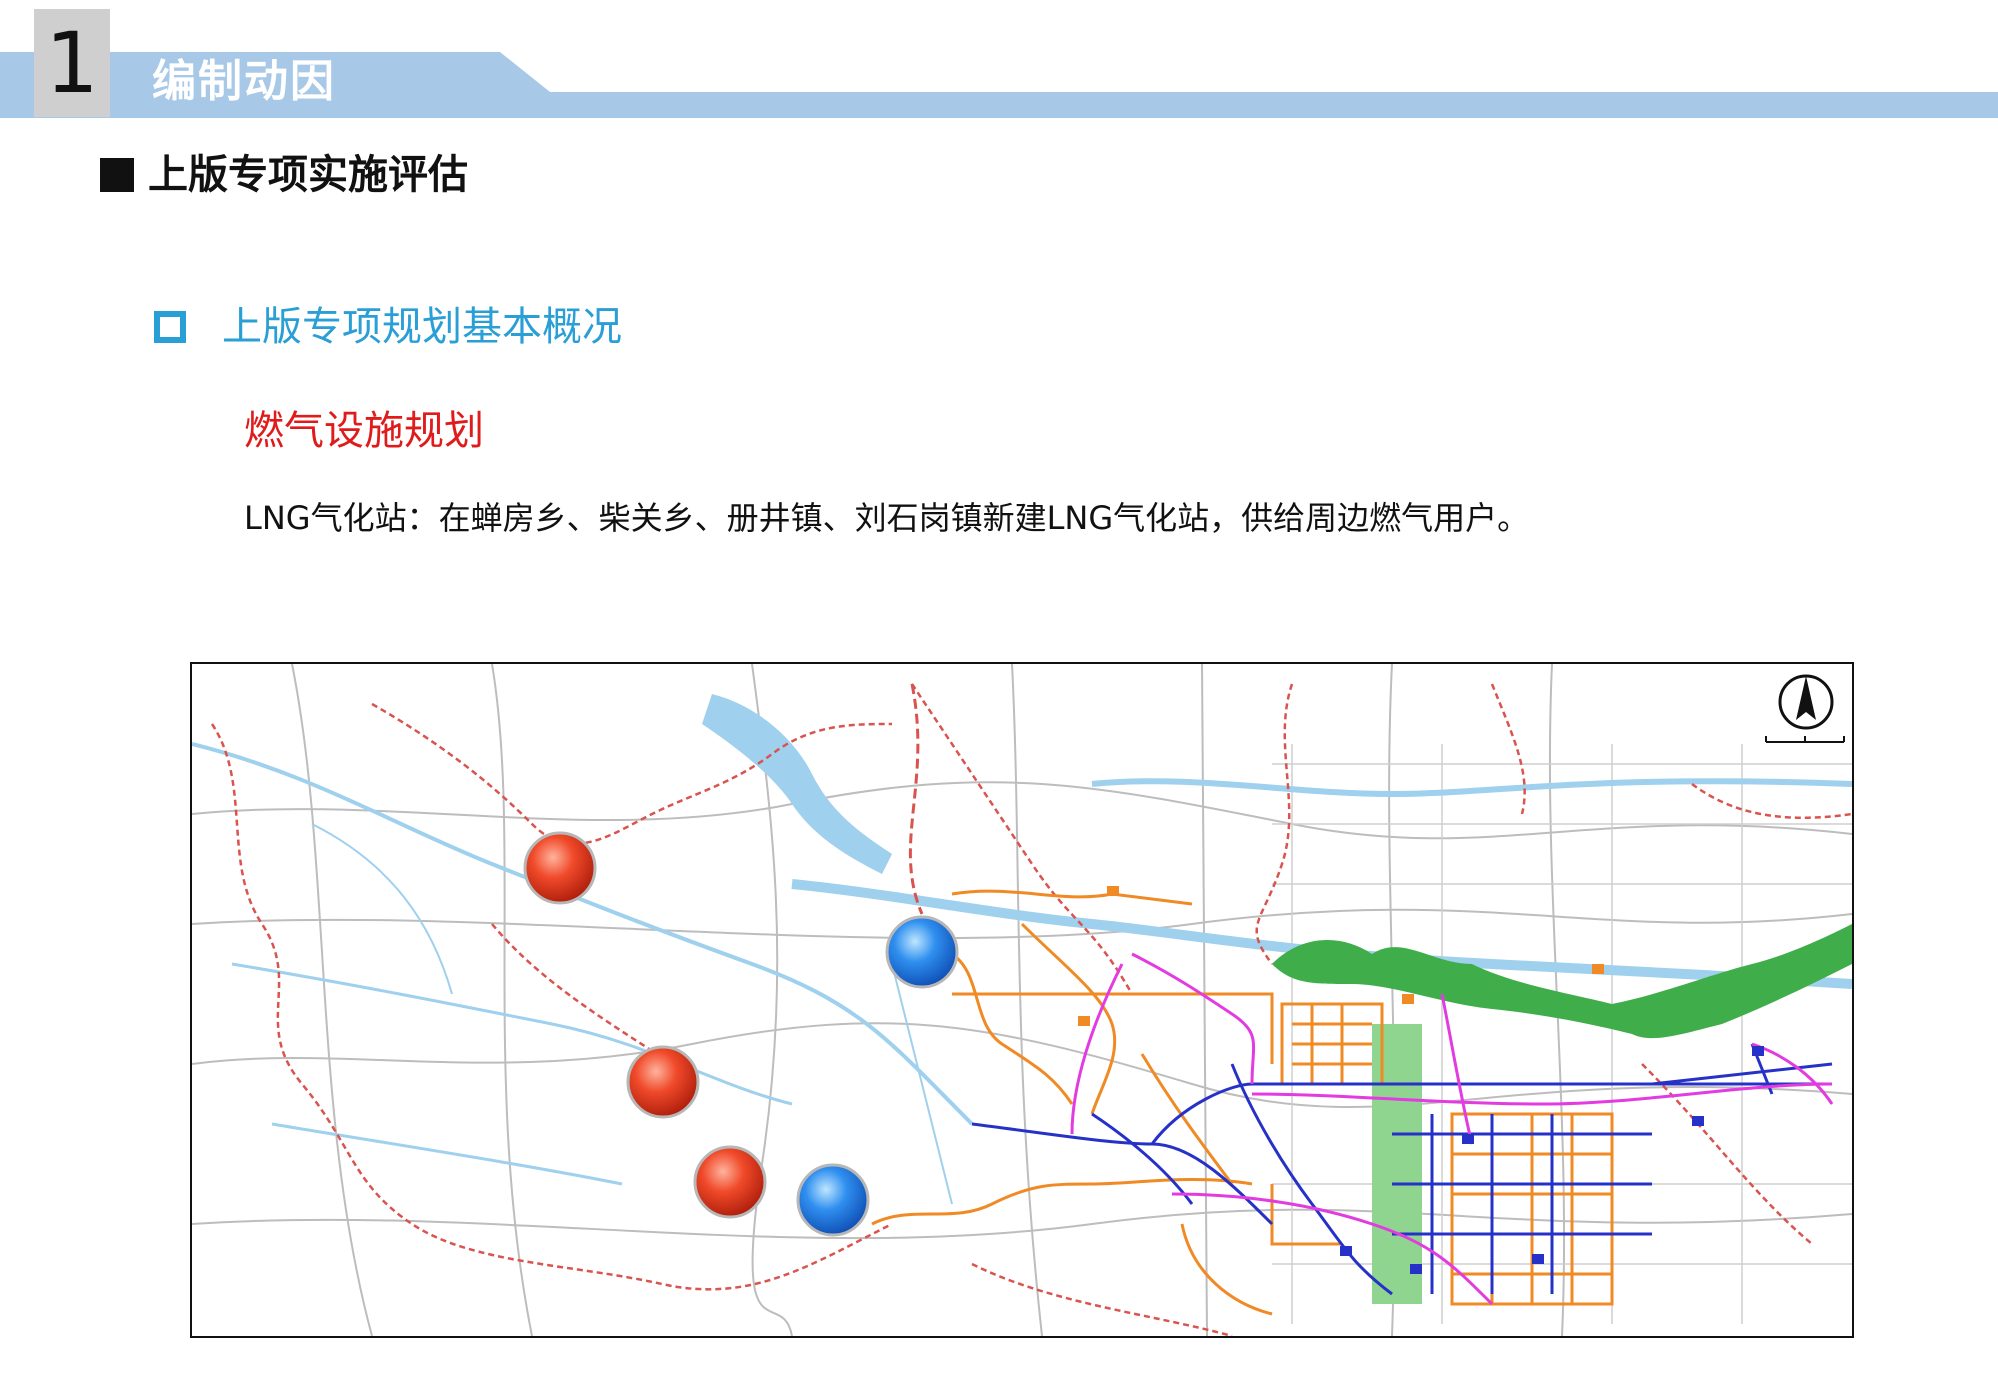 The width and height of the screenshot is (1998, 1384). I want to click on heading-gas-facility: 燃气设施规划, so click(364, 431).